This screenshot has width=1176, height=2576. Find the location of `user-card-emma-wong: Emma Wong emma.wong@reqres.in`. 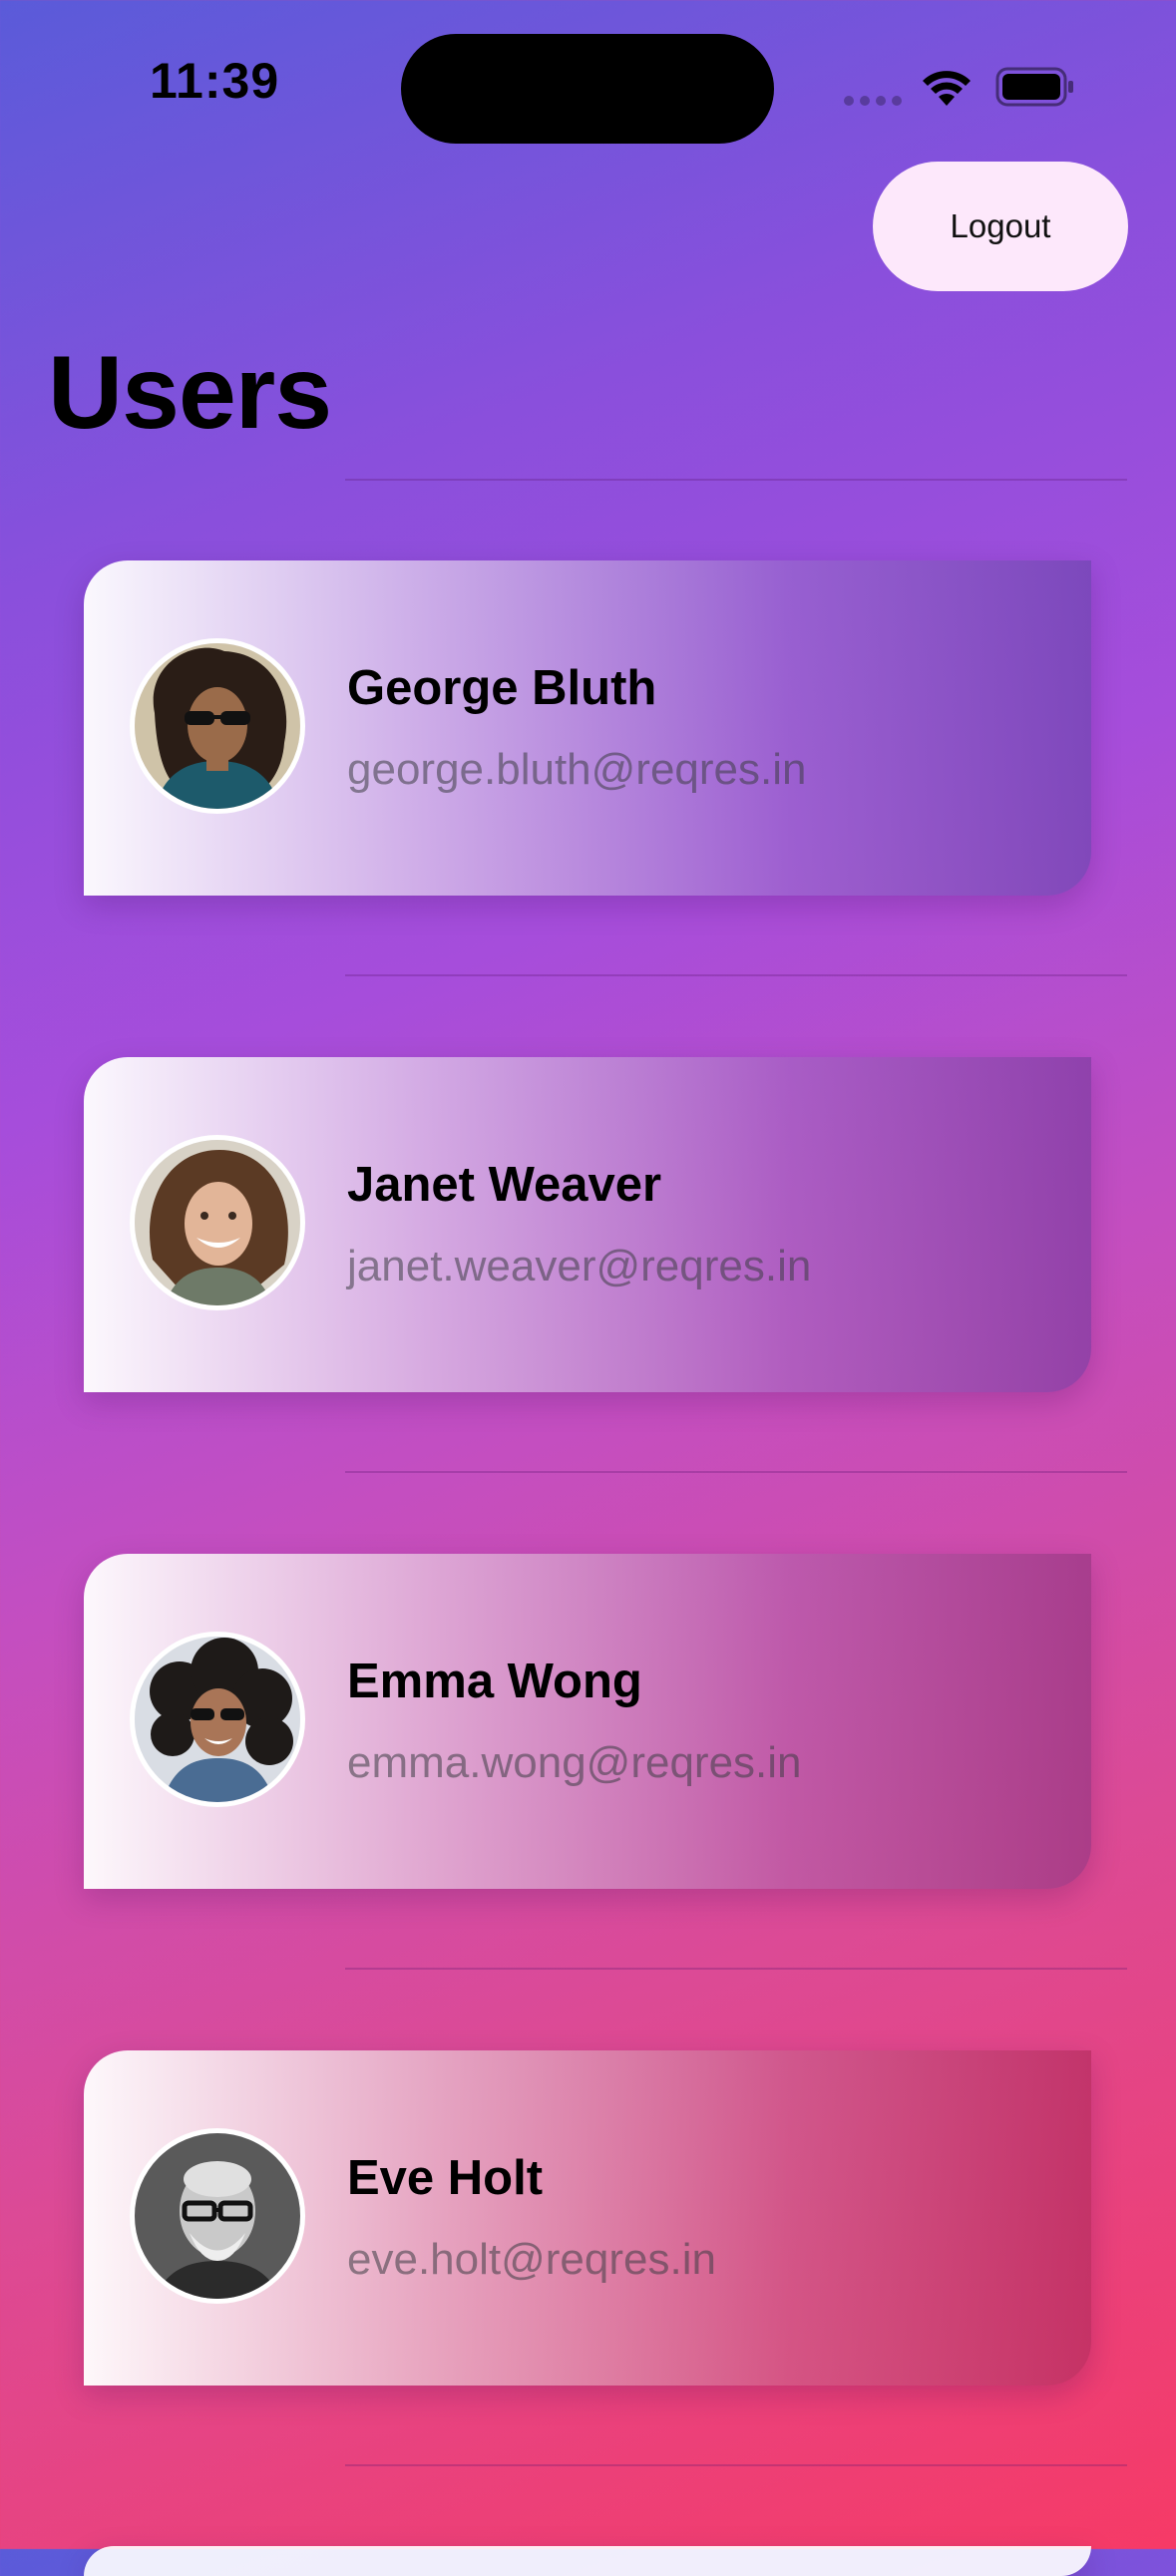

user-card-emma-wong: Emma Wong emma.wong@reqres.in is located at coordinates (588, 1722).